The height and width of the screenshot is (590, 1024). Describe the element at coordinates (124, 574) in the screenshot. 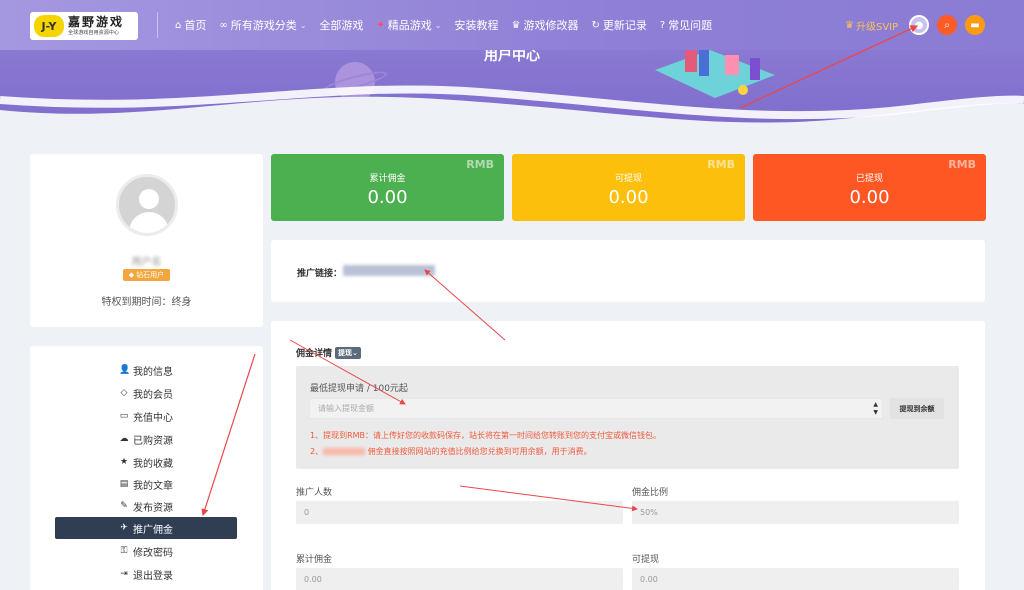

I see `logout-icon: ⇥` at that location.